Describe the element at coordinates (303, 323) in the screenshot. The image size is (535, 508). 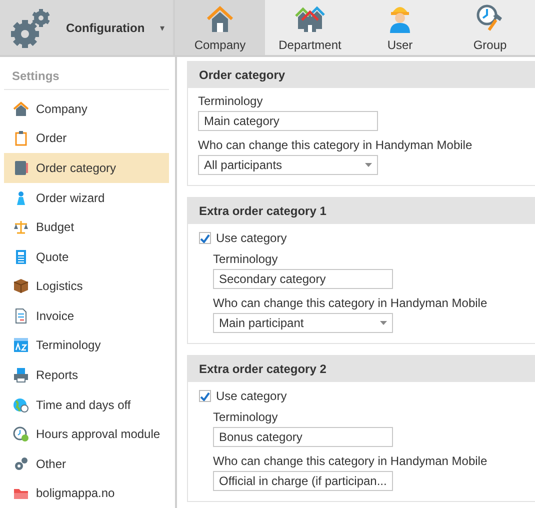
I see `permission-dropdown: Main participant` at that location.